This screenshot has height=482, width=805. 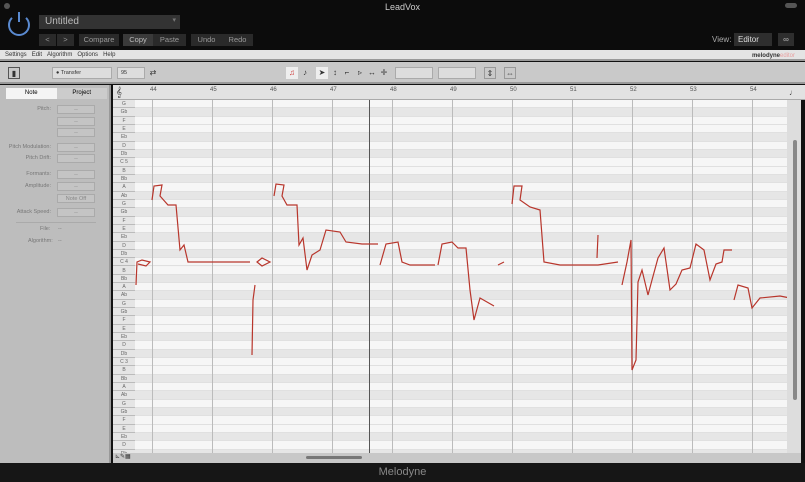 I want to click on overview-bar, so click(x=457, y=458).